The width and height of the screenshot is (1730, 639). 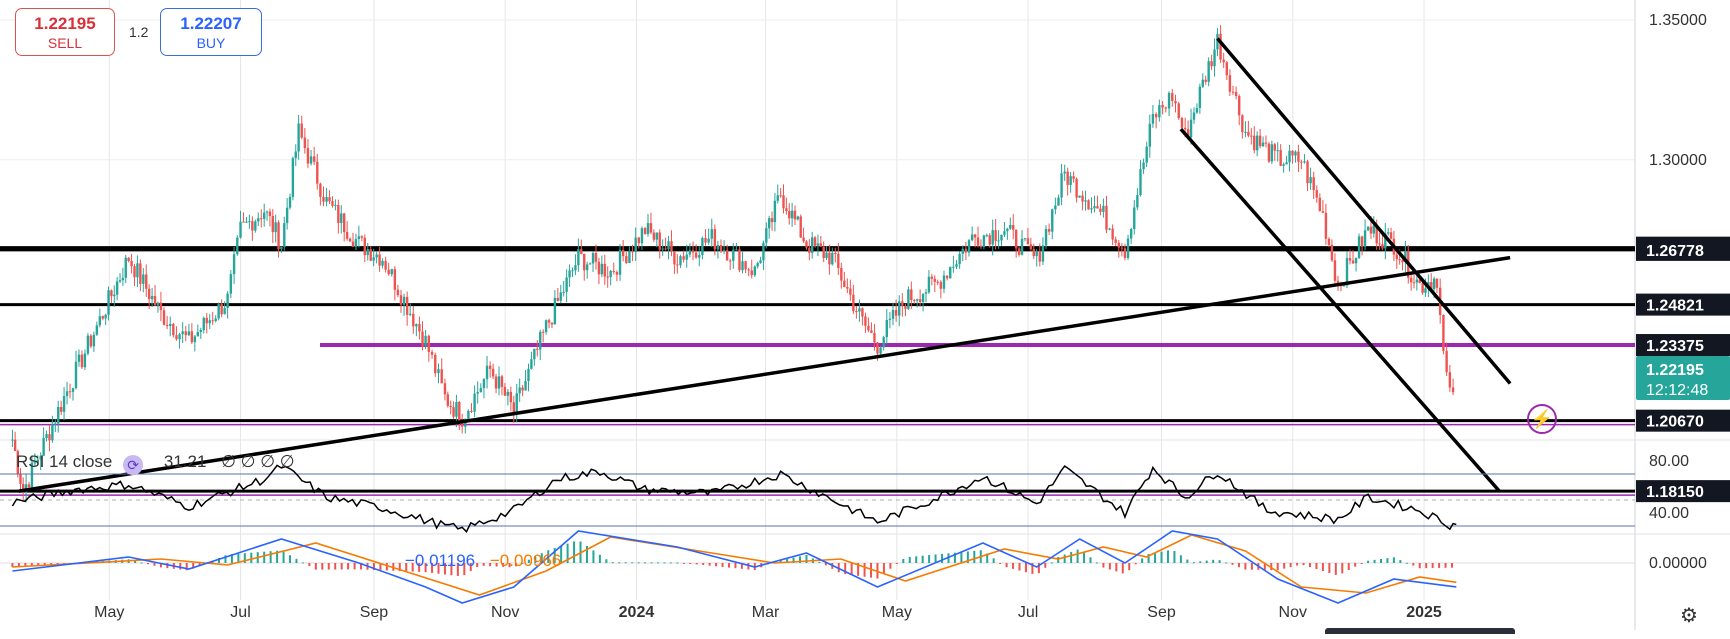 I want to click on macd-histogram, so click(x=732, y=560).